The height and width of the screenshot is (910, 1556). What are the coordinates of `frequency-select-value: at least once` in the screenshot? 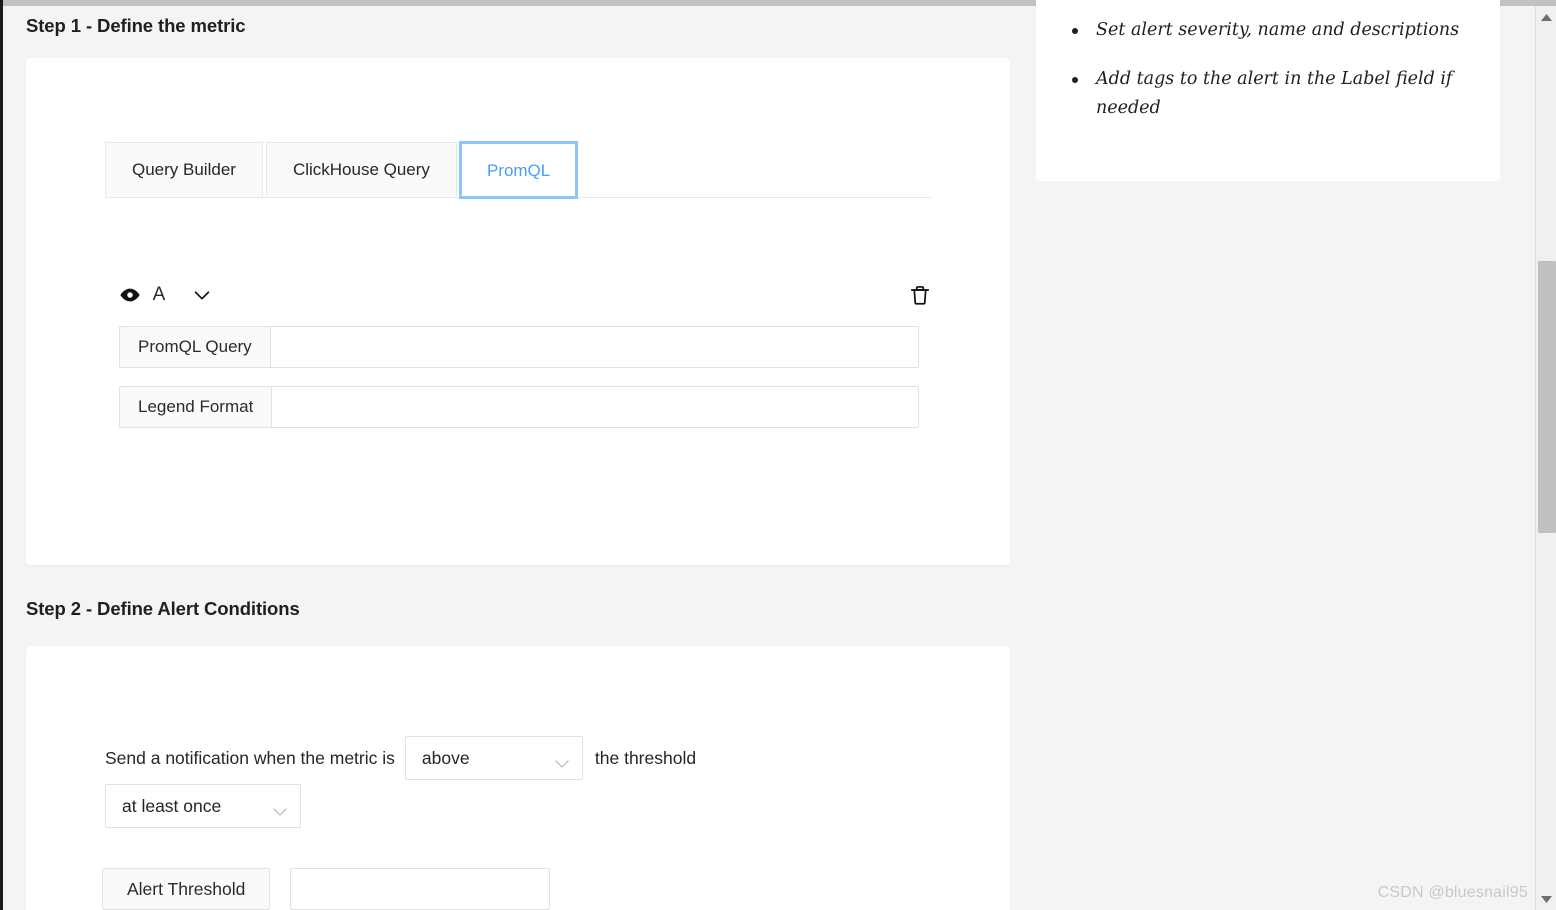 It's located at (172, 805).